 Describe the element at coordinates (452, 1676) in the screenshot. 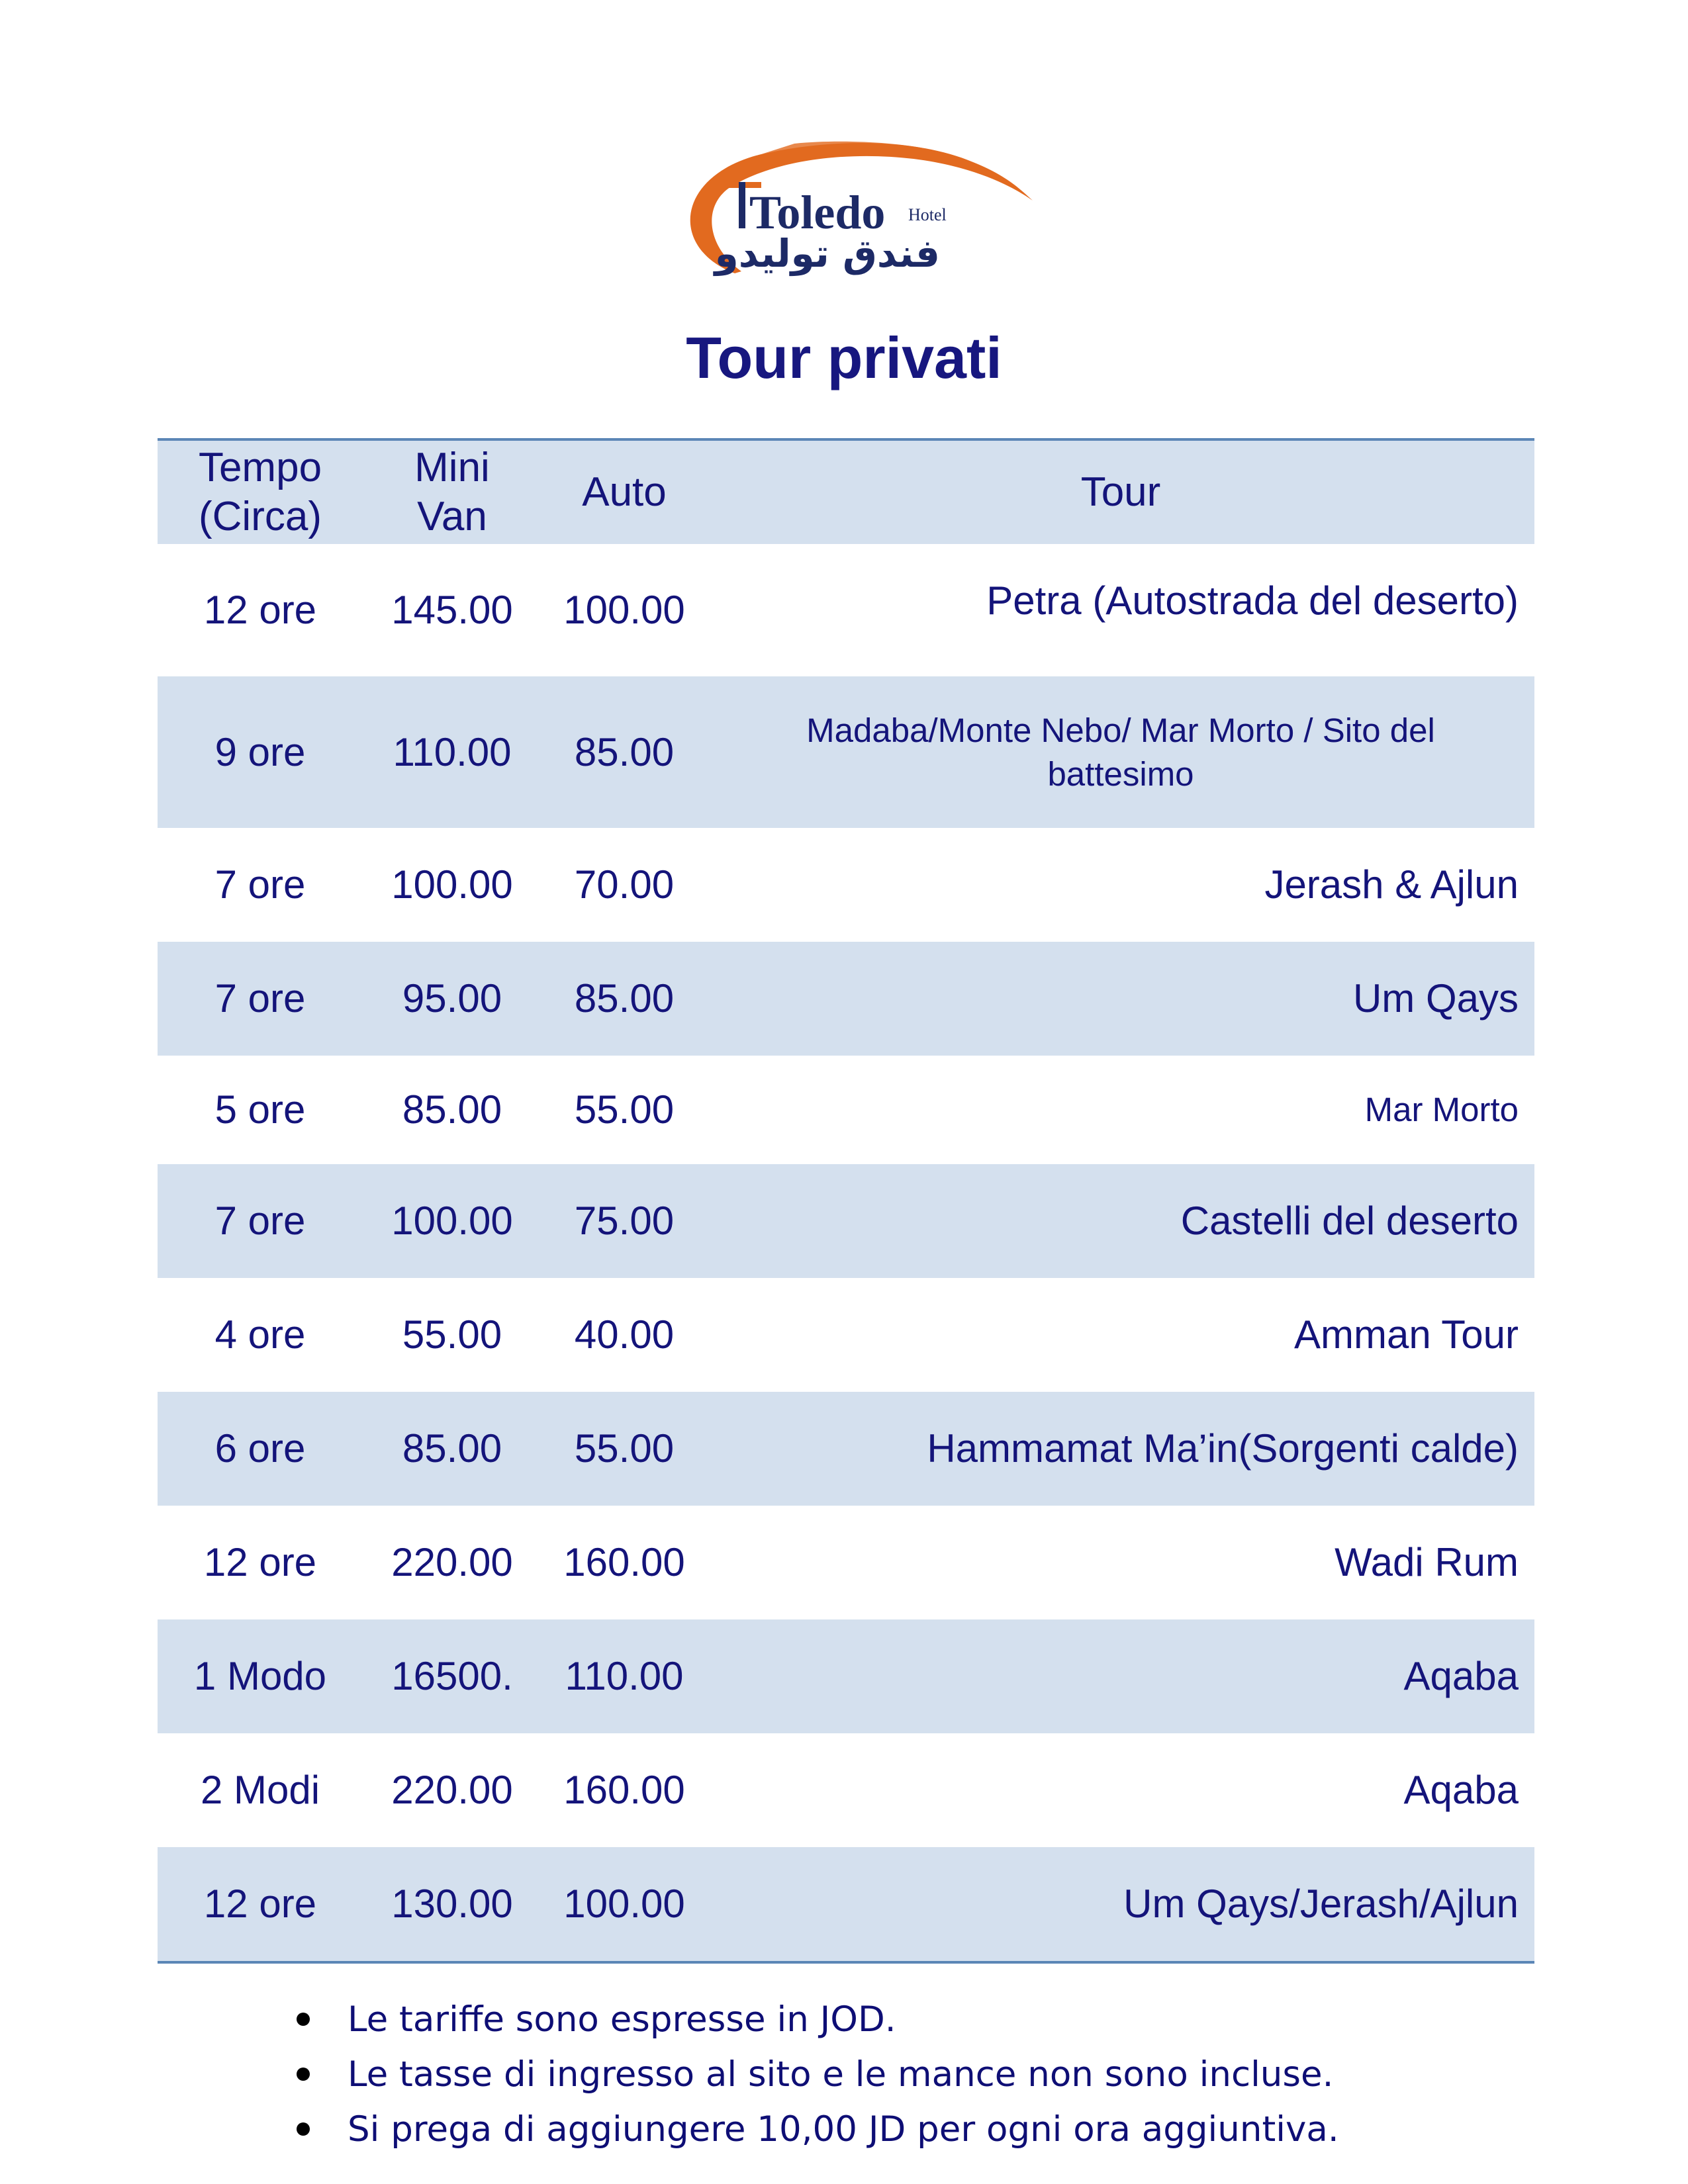

I see `cell-van: 16500.` at that location.